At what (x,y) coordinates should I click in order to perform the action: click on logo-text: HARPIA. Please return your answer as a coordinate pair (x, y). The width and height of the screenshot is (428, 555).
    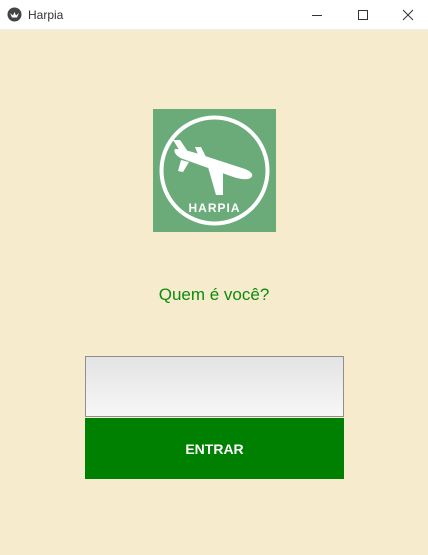
    Looking at the image, I should click on (214, 208).